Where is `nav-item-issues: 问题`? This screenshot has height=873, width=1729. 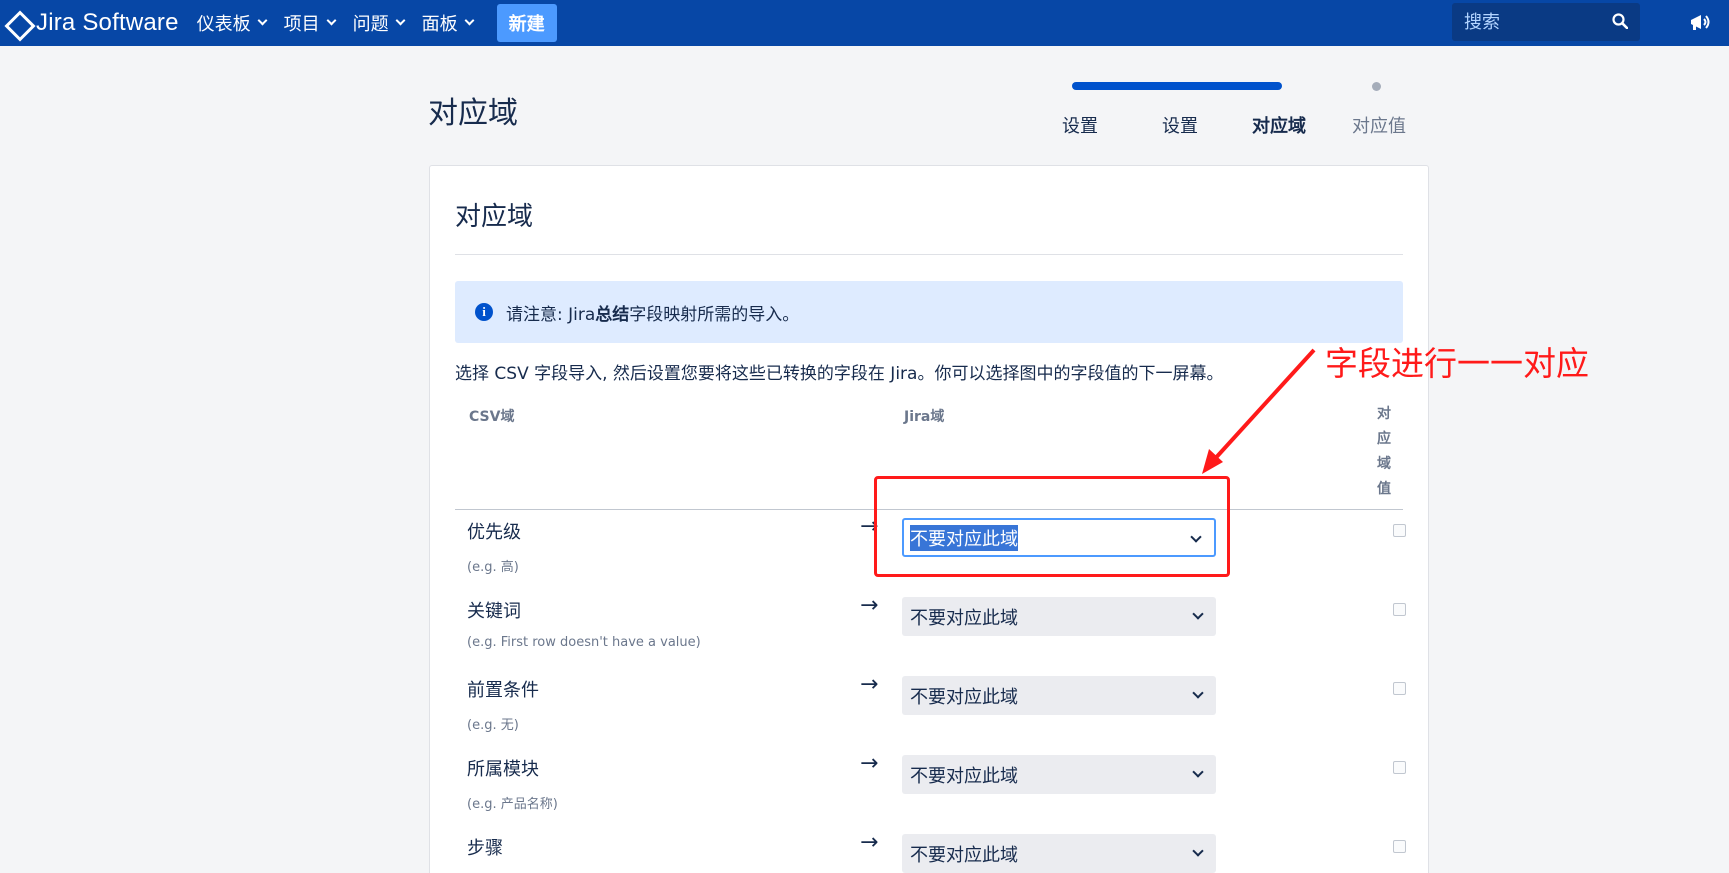 nav-item-issues: 问题 is located at coordinates (379, 23).